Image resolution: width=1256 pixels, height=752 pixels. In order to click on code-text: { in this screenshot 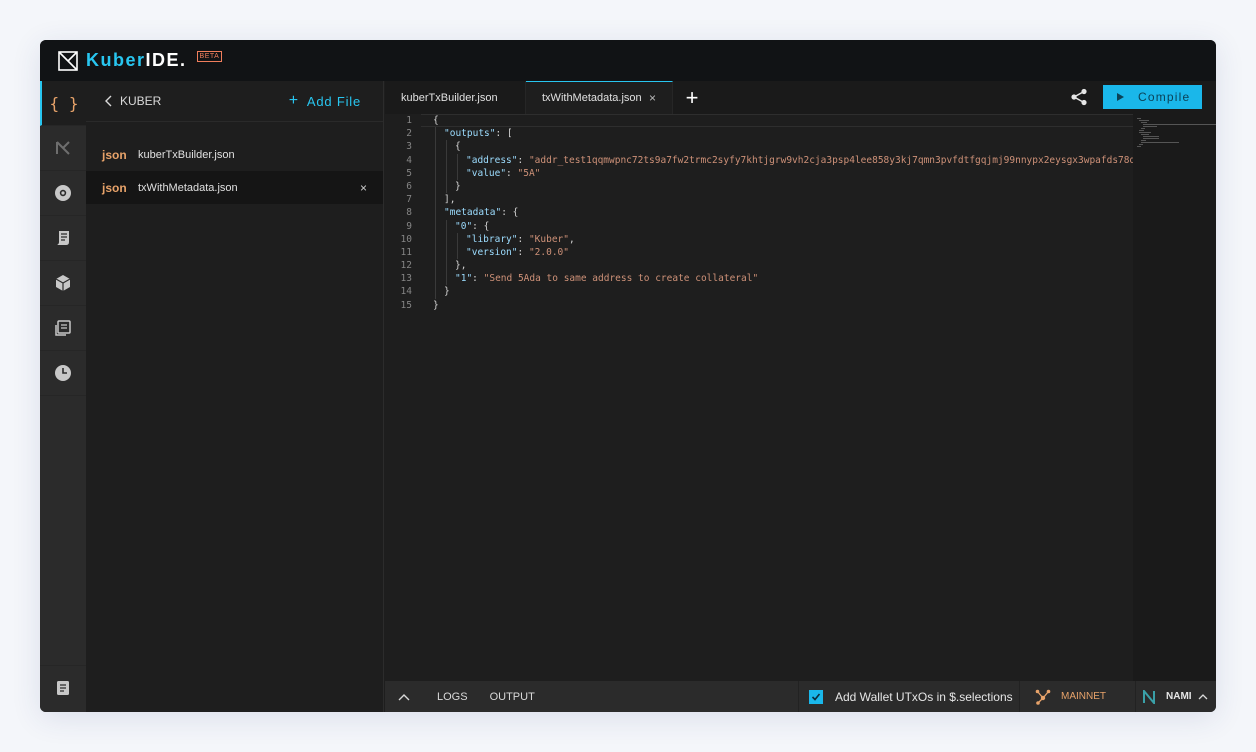, I will do `click(458, 146)`.